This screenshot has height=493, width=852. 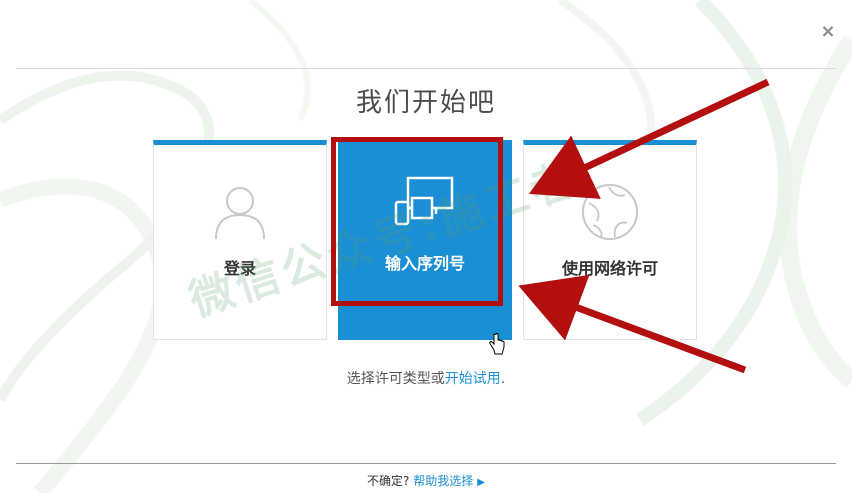 What do you see at coordinates (443, 481) in the screenshot?
I see `help-me-choose-link: 帮助我选择` at bounding box center [443, 481].